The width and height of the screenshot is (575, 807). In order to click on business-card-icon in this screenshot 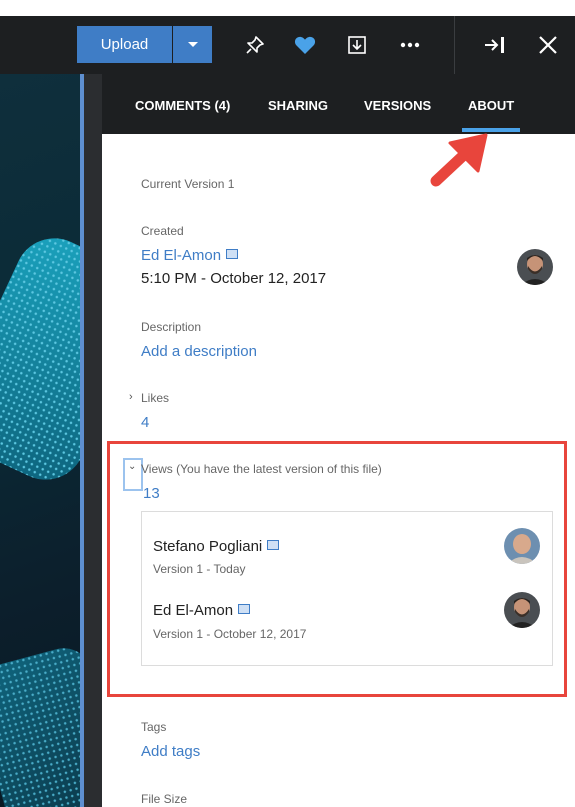, I will do `click(232, 254)`.